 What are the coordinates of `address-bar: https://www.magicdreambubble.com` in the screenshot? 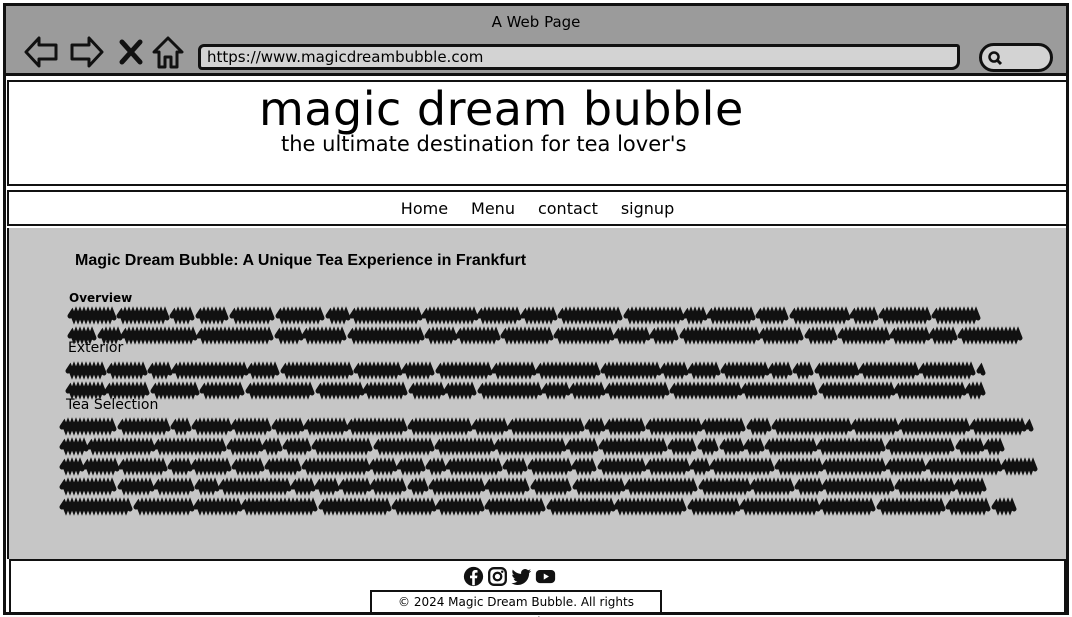 It's located at (579, 57).